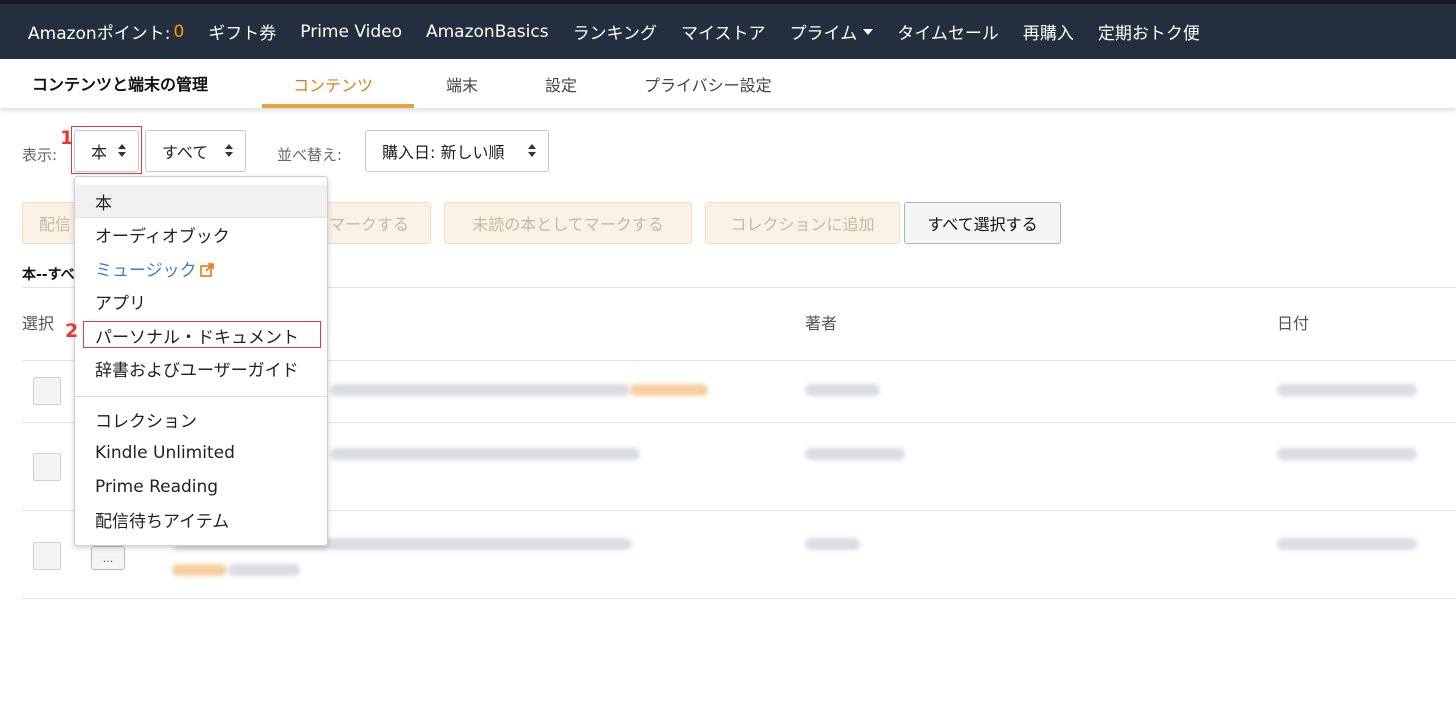 This screenshot has height=711, width=1456. I want to click on nav-ranking: ランキング, so click(615, 31).